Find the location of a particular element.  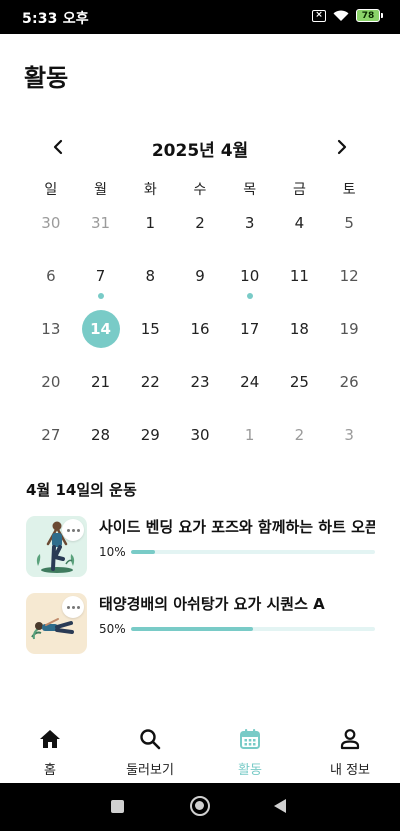

nav-label: 둘러보기 is located at coordinates (150, 770).